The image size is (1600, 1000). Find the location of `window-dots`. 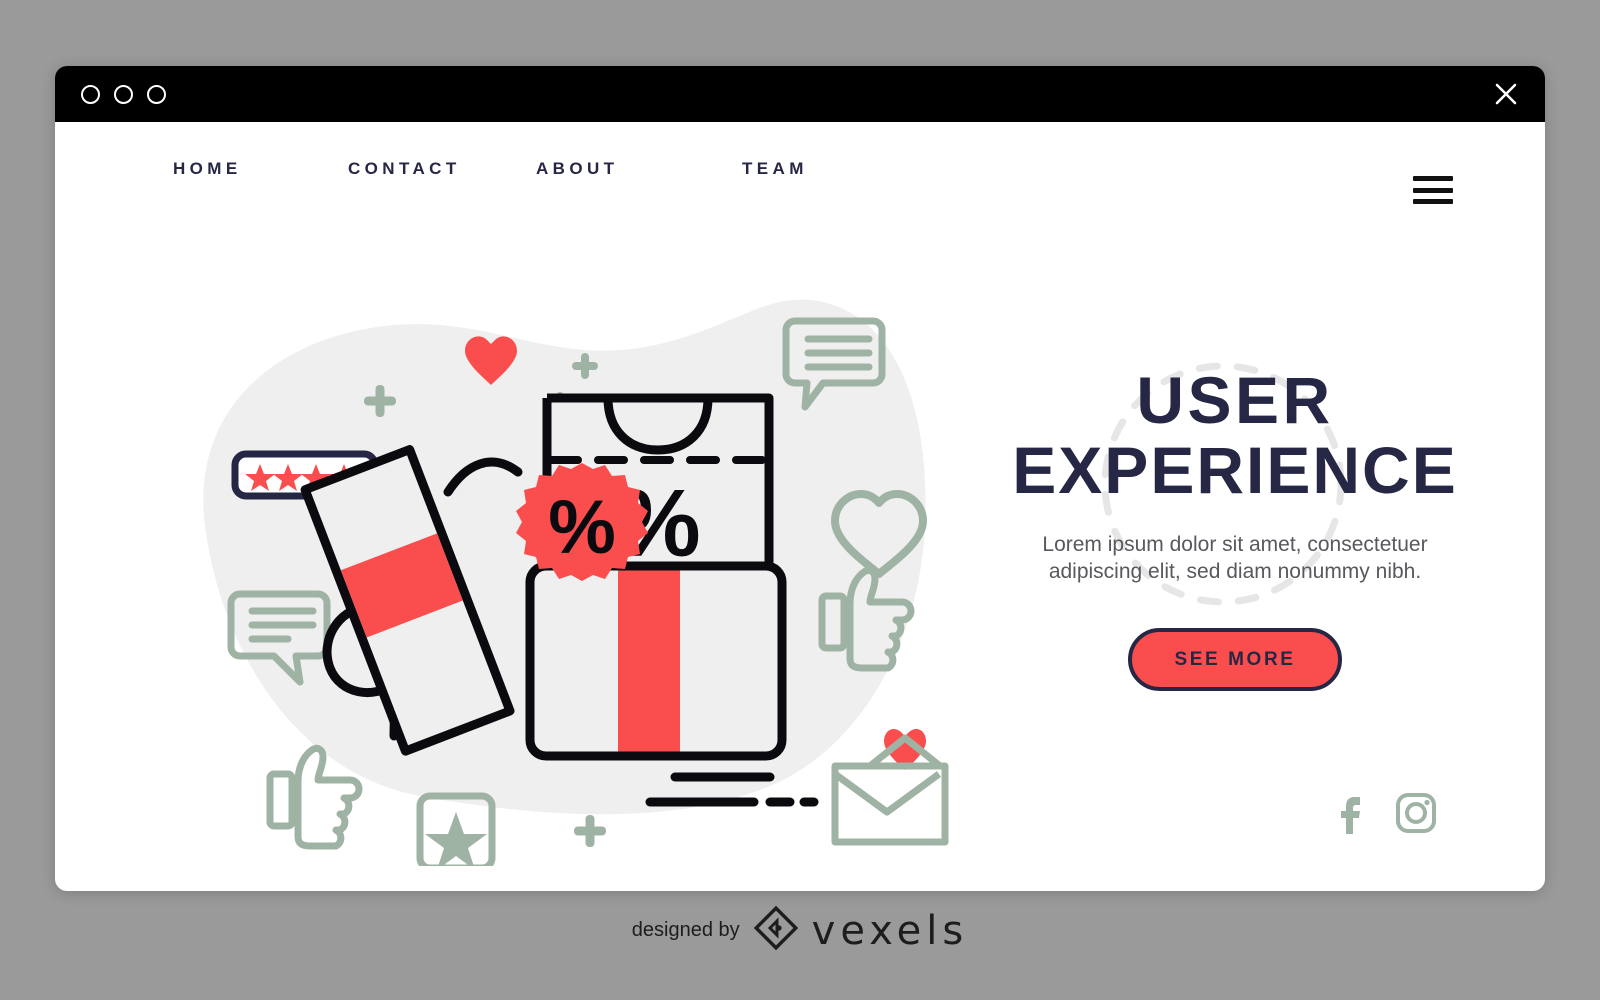

window-dots is located at coordinates (123, 94).